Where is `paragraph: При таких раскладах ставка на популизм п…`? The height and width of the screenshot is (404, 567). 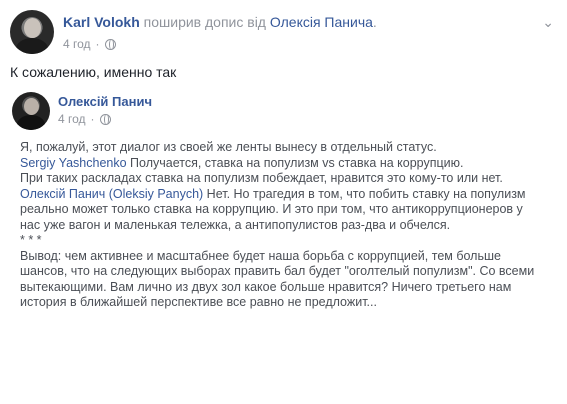
paragraph: При таких раскладах ставка на популизм п… is located at coordinates (261, 178).